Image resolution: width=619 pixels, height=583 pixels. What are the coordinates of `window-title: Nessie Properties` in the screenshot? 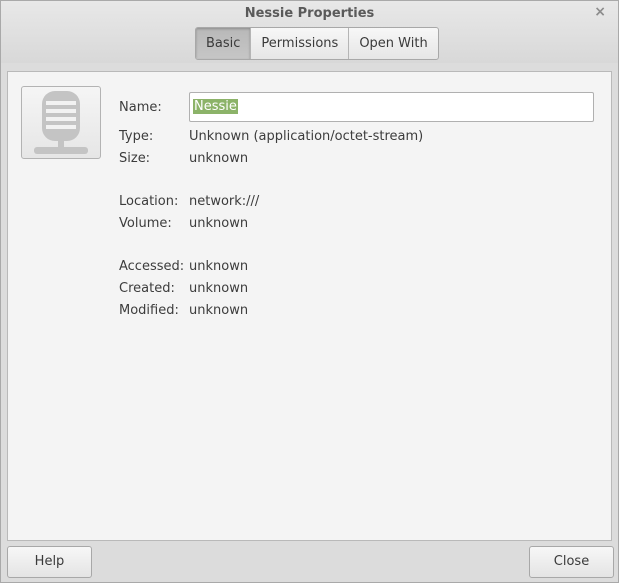 It's located at (309, 13).